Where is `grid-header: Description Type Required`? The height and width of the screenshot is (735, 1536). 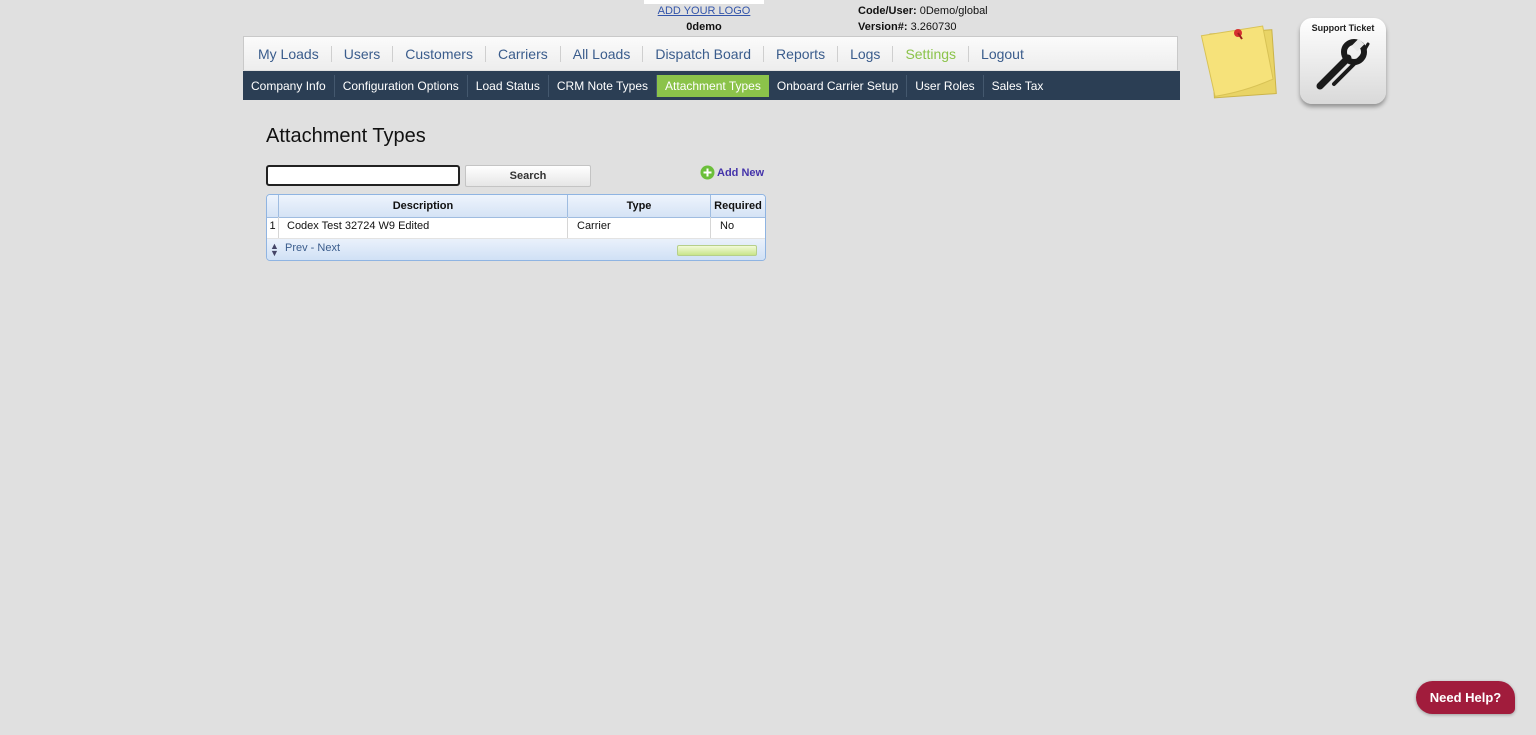
grid-header: Description Type Required is located at coordinates (516, 206).